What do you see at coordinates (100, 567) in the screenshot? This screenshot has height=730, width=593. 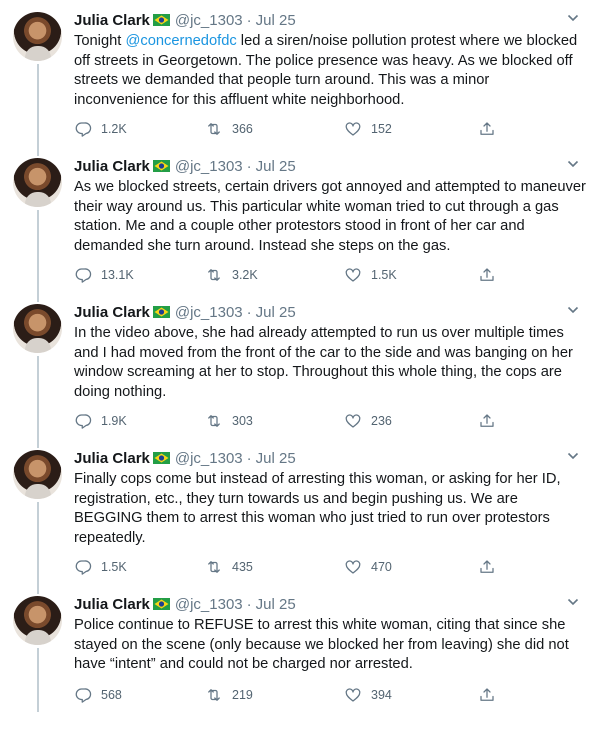 I see `reply-button: 1.5K` at bounding box center [100, 567].